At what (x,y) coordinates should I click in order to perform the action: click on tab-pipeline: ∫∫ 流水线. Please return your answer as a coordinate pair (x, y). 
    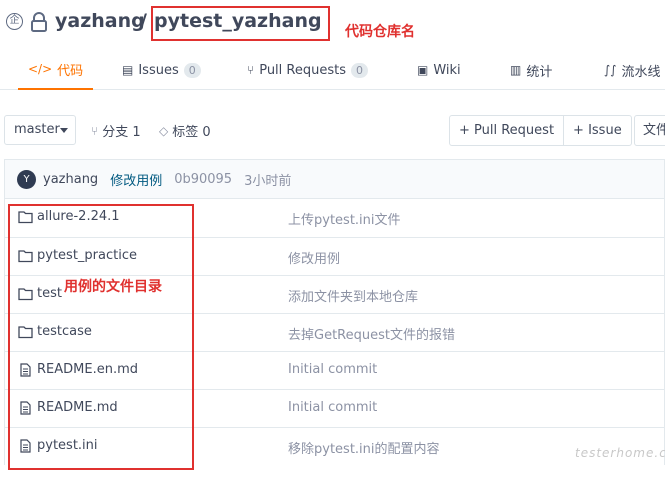
    Looking at the image, I should click on (632, 70).